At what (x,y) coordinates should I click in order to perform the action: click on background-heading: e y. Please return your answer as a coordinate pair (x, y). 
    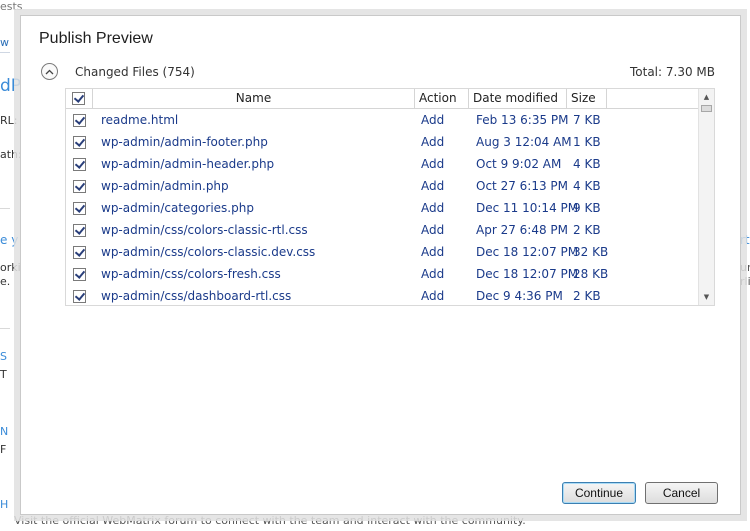
    Looking at the image, I should click on (9, 240).